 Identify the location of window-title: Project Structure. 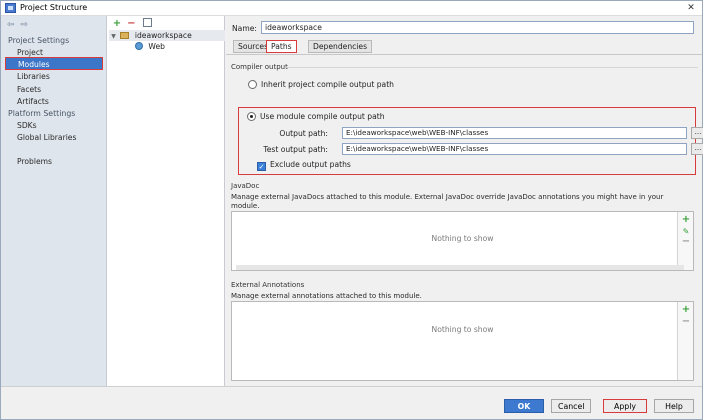
(54, 7).